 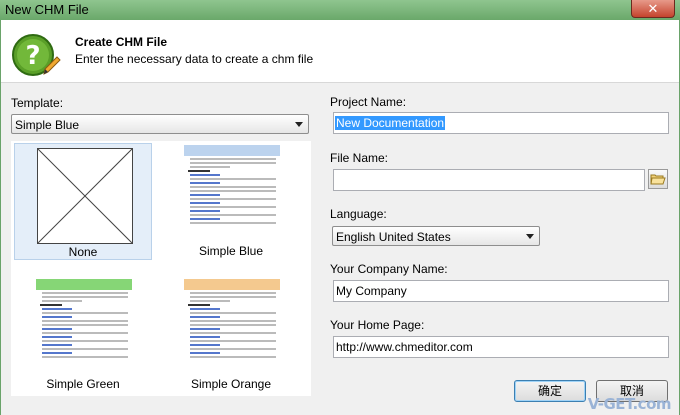 I want to click on empty-template-icon, so click(x=85, y=196).